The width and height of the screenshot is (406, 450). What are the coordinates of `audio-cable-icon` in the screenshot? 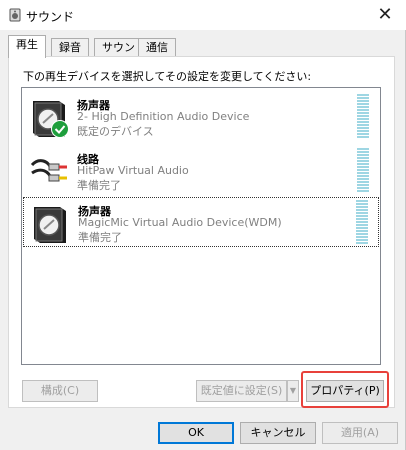 It's located at (48, 170).